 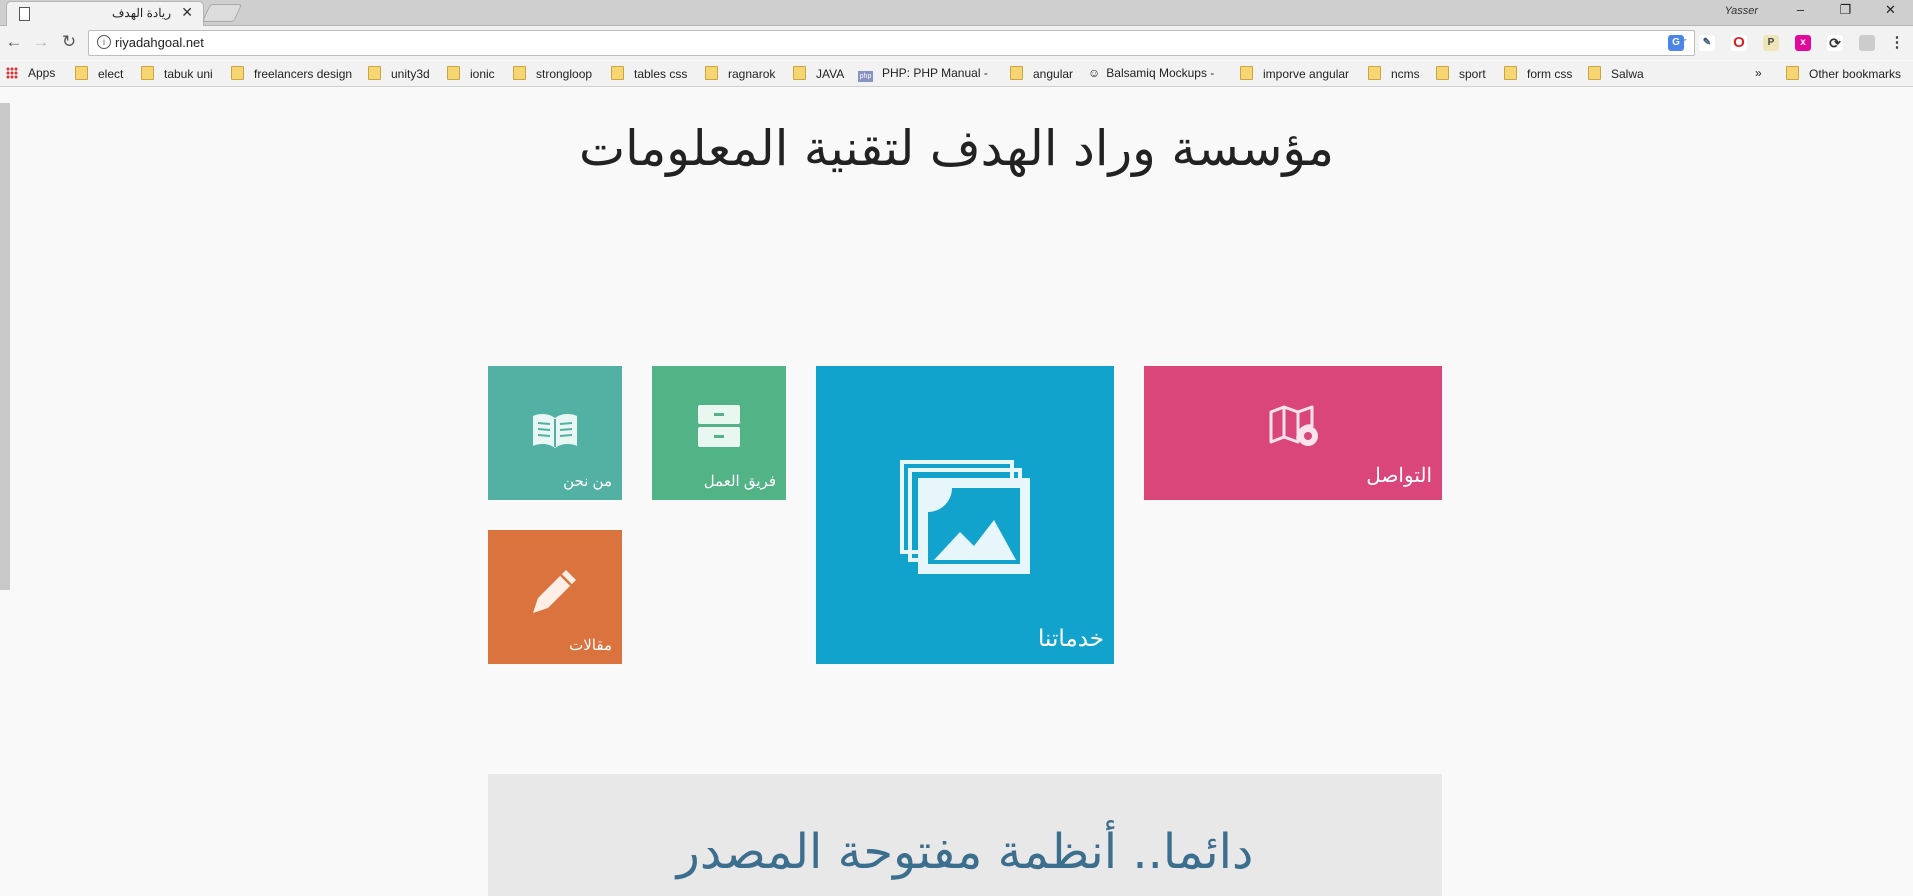 What do you see at coordinates (105, 13) in the screenshot?
I see `browser-tab: ريادة الهدف ✕` at bounding box center [105, 13].